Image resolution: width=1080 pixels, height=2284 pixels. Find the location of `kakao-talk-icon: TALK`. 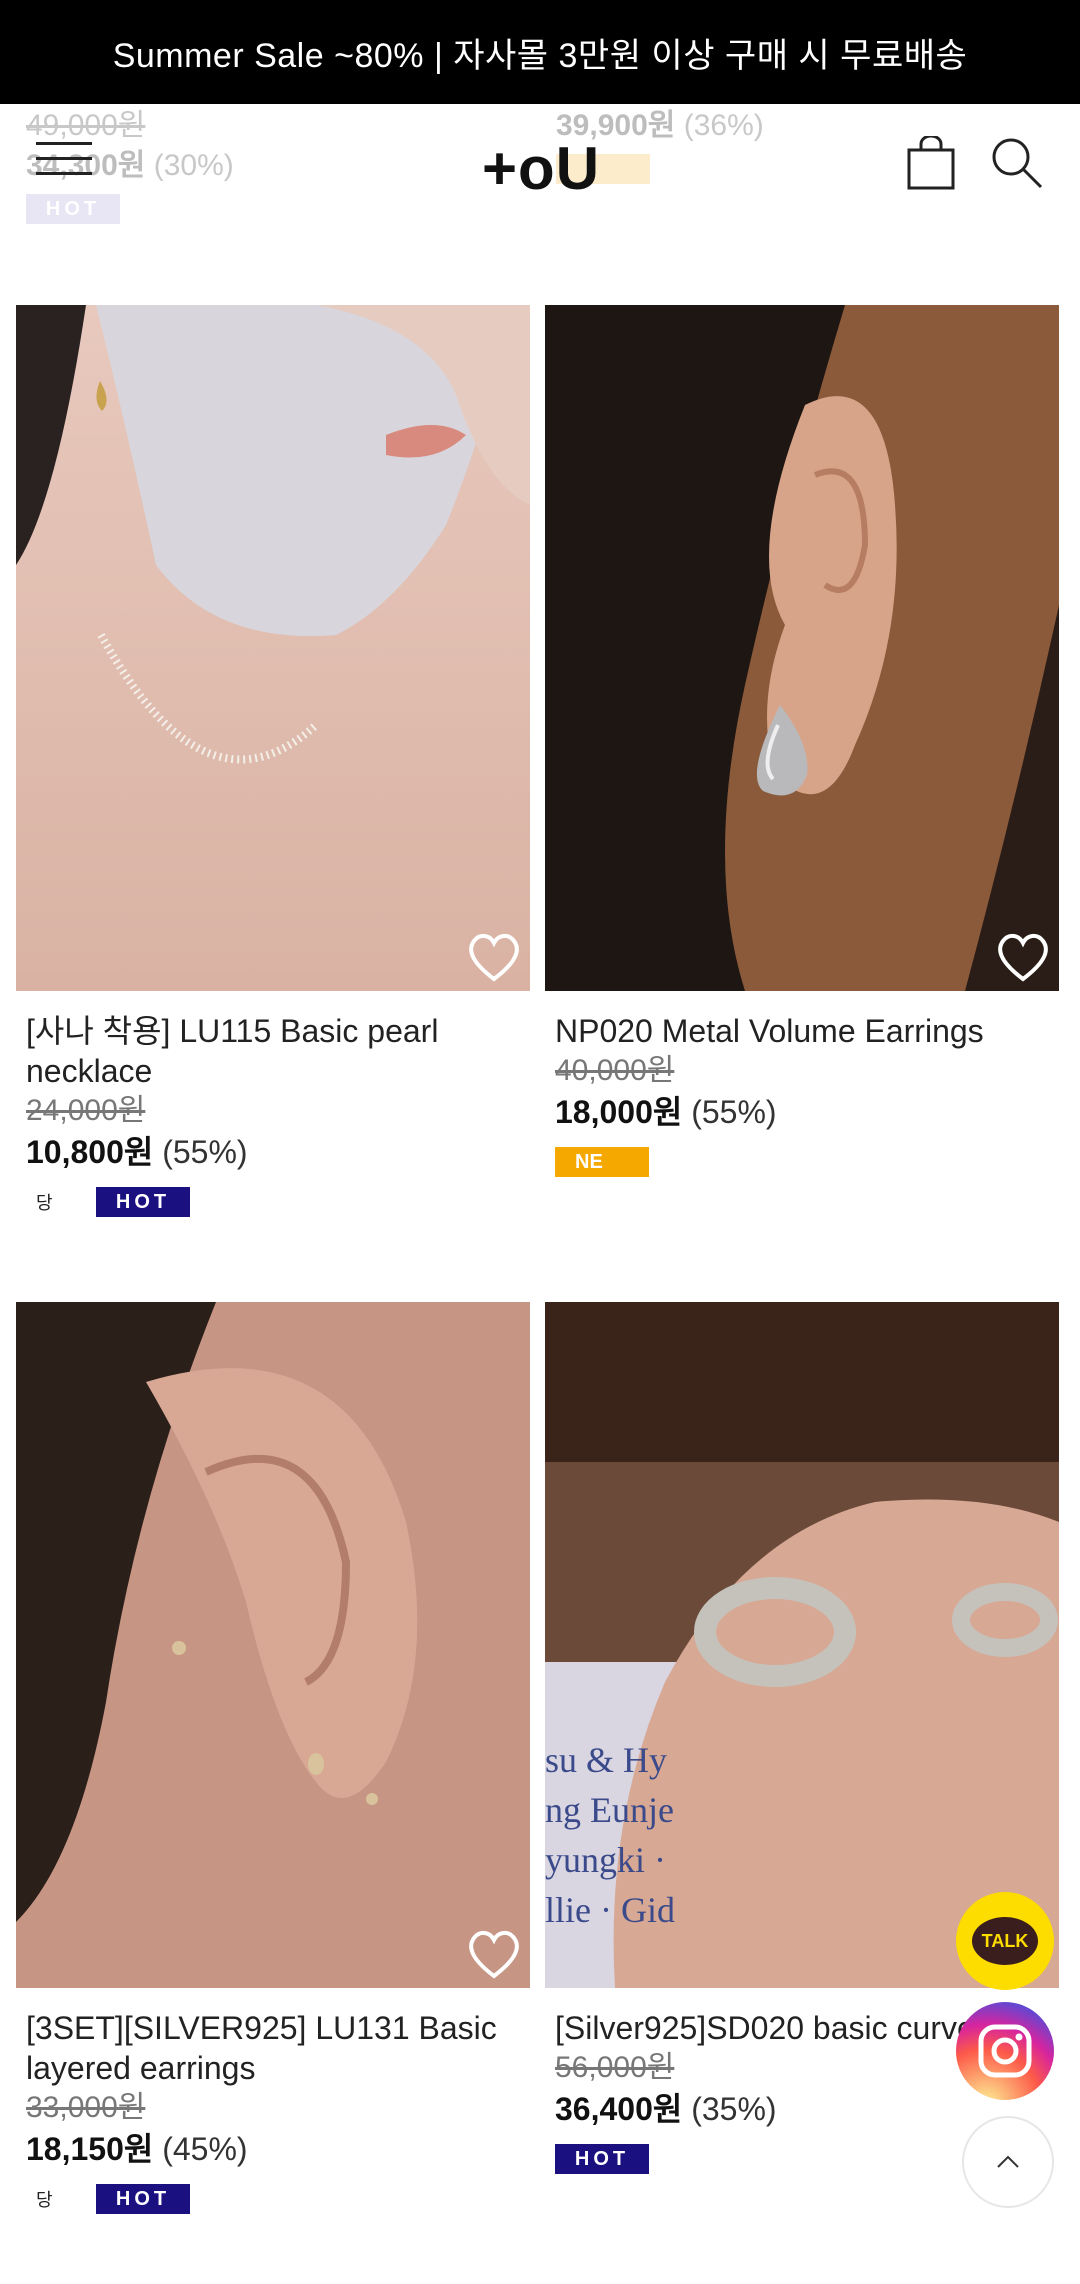

kakao-talk-icon: TALK is located at coordinates (1005, 1941).